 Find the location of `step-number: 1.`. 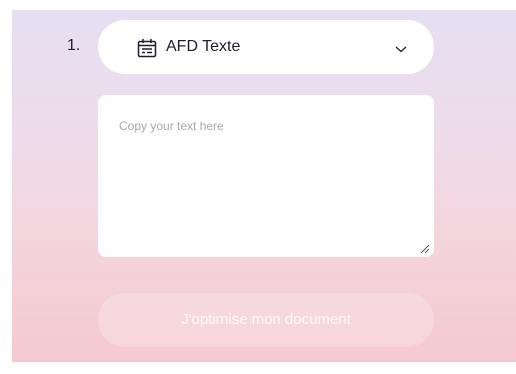

step-number: 1. is located at coordinates (74, 45).